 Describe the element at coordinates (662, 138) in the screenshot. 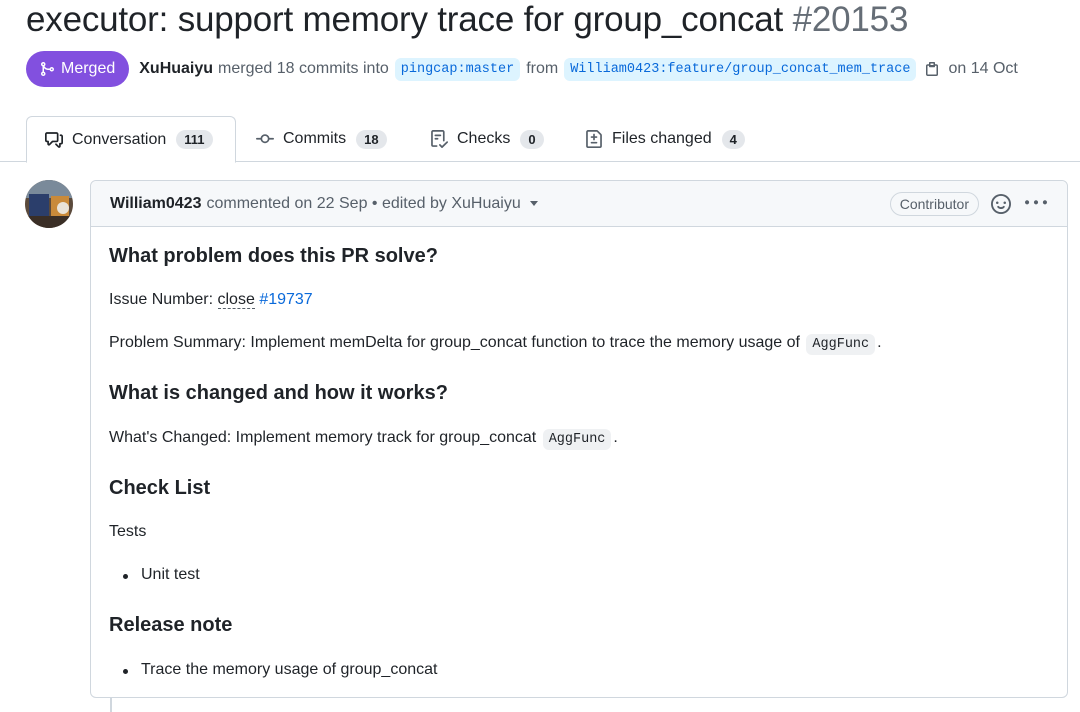

I see `tab-files-changed-label: Files changed` at that location.